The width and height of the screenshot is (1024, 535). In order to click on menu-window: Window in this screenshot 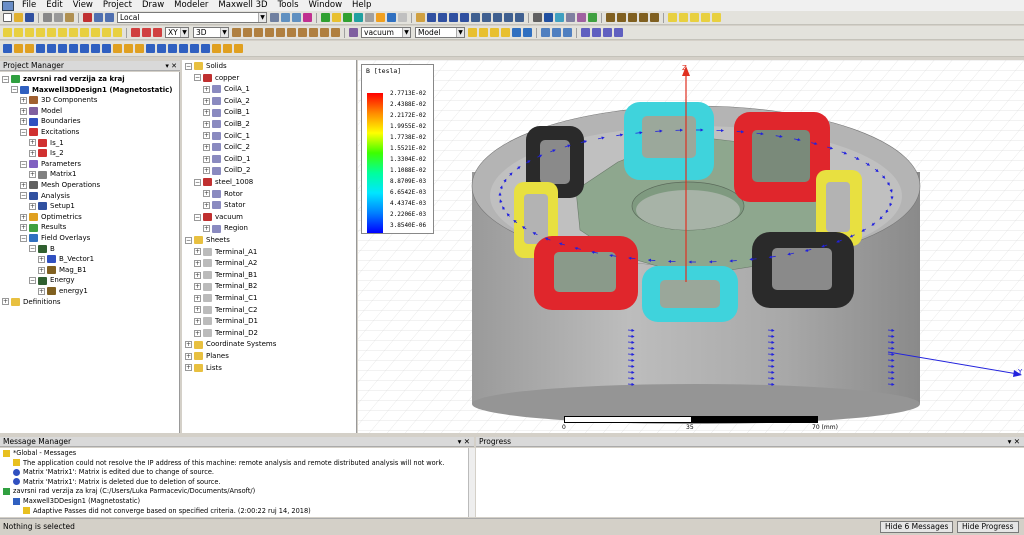, I will do `click(326, 5)`.